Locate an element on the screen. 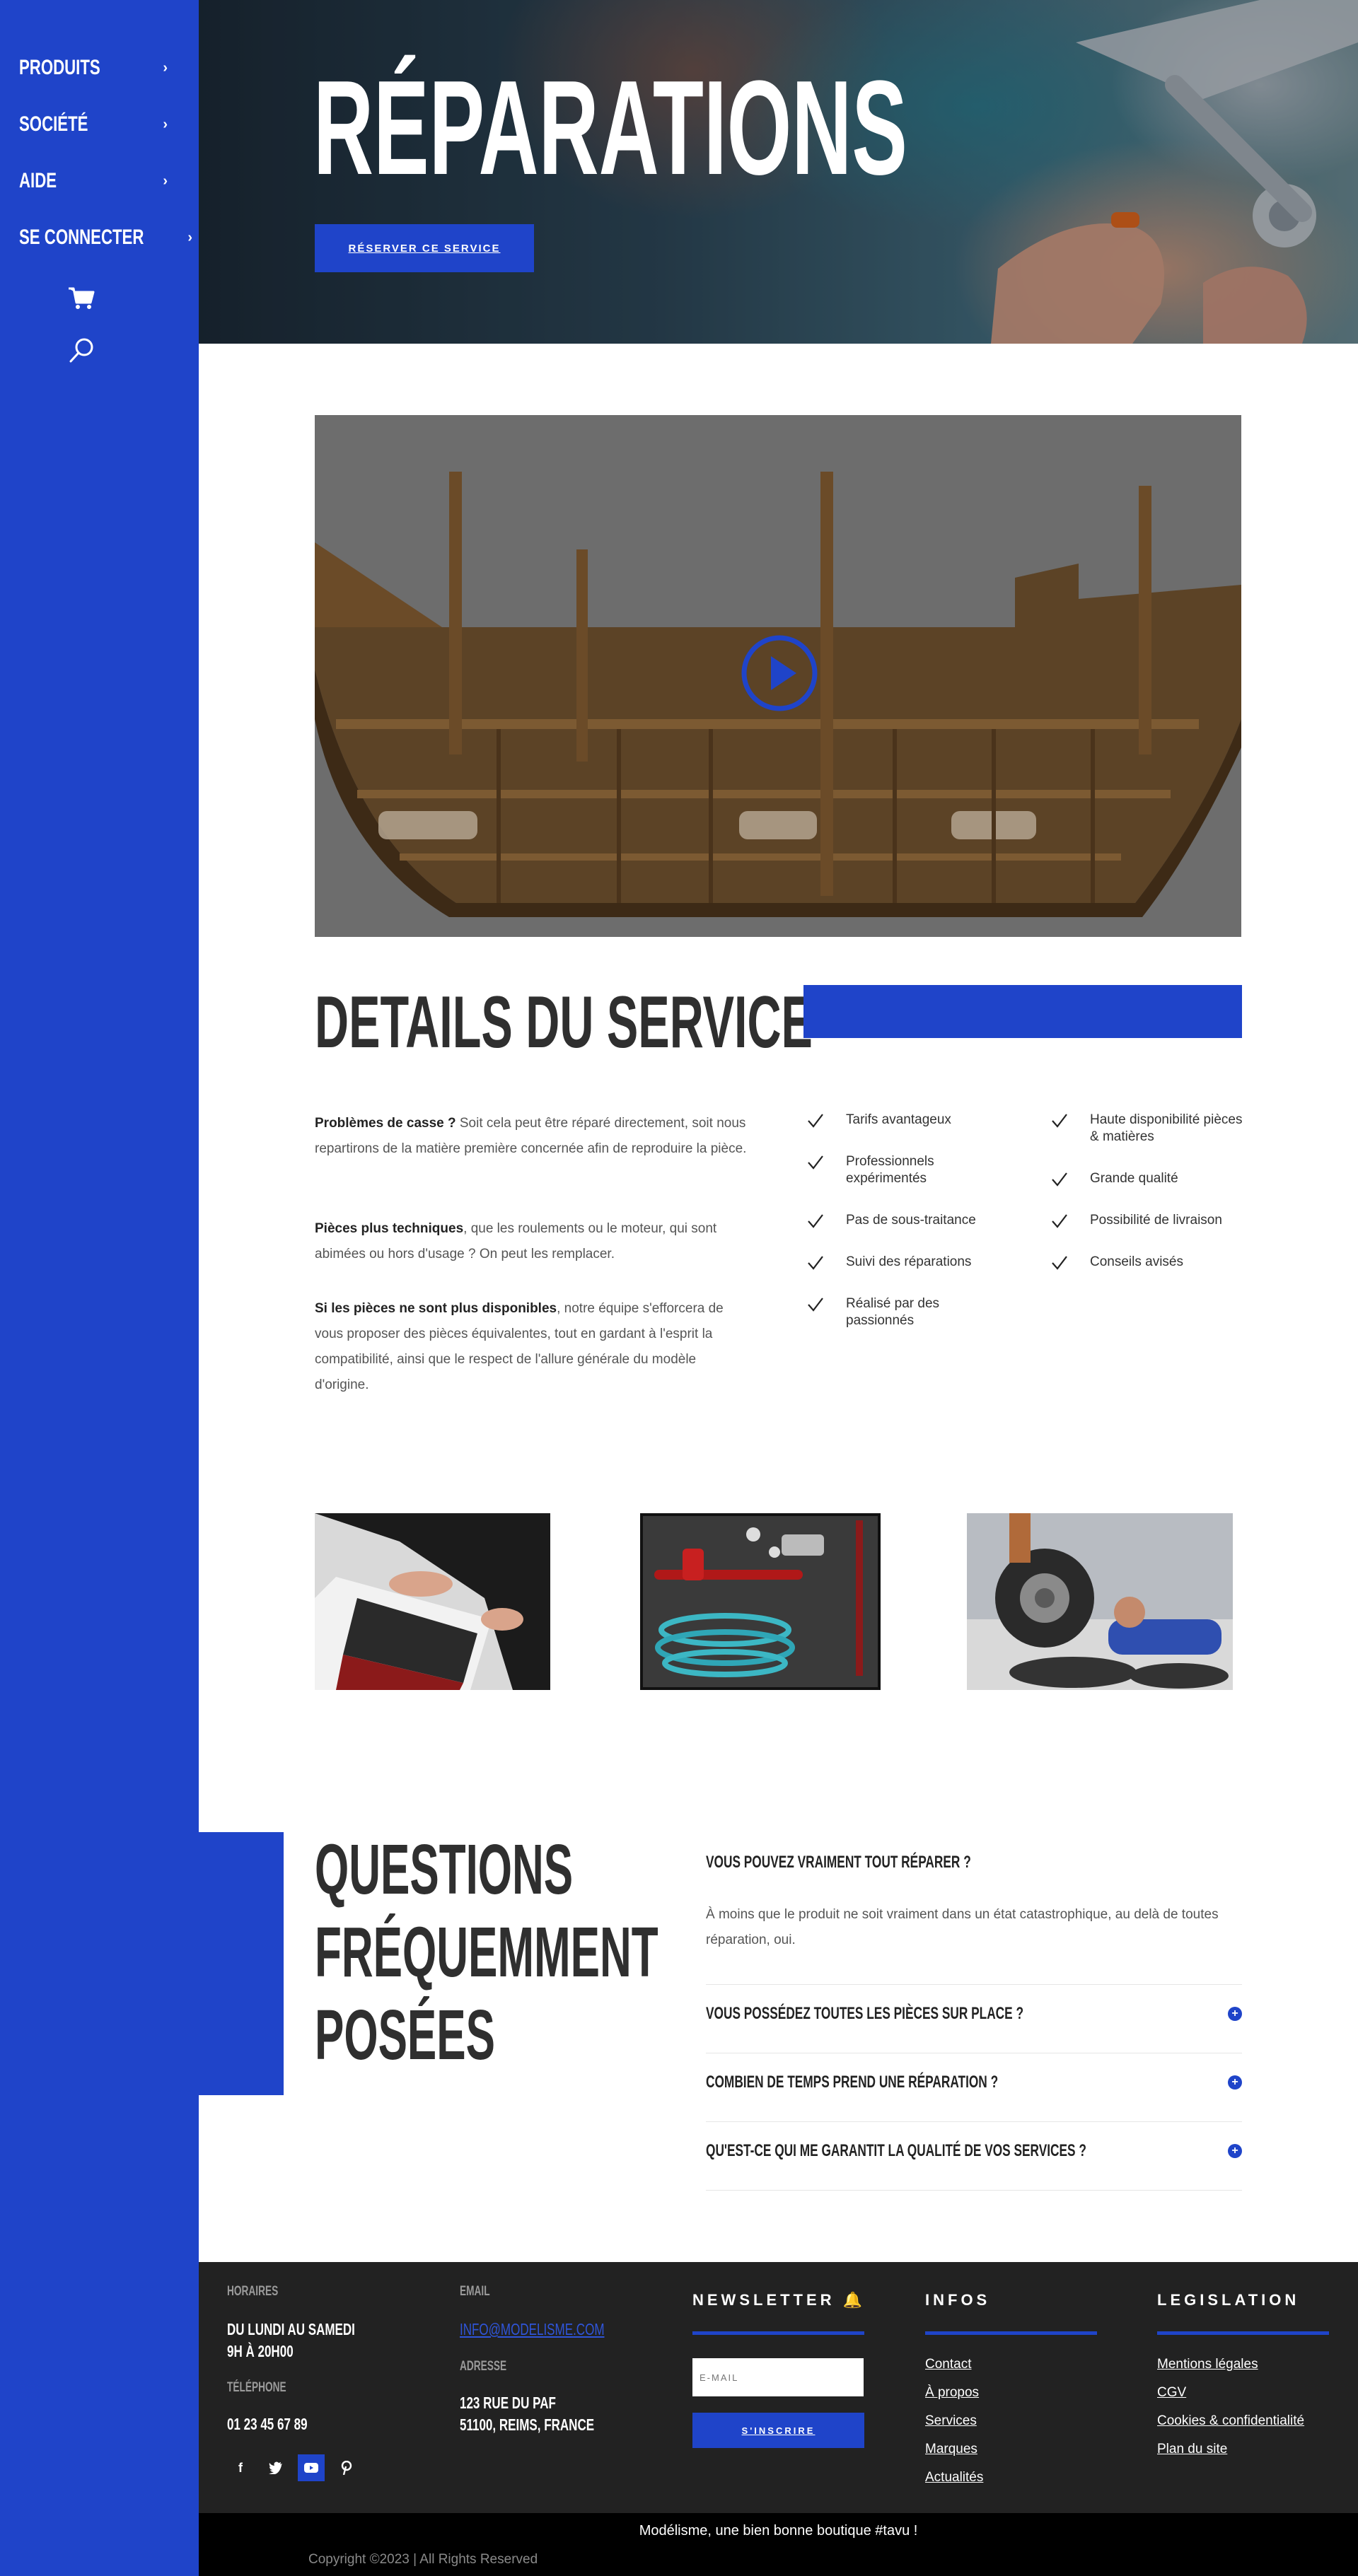 This screenshot has width=1358, height=2576. footer-link-news: Actualités is located at coordinates (954, 2477).